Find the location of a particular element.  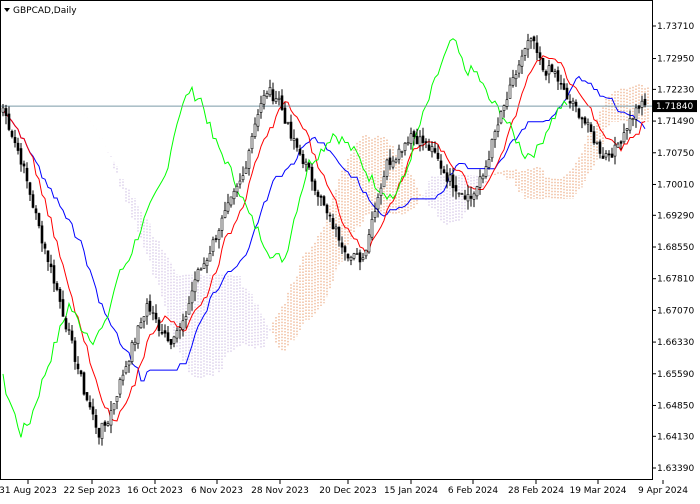

y-tick-label: 1.68550 is located at coordinates (675, 248).